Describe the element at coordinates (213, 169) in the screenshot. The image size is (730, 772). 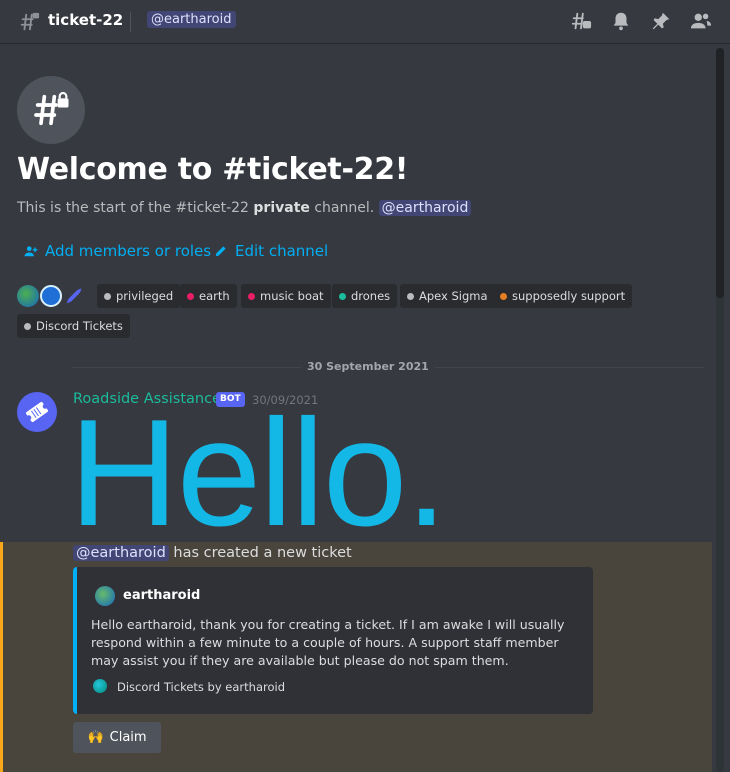
I see `welcome-title: Welcome to #ticket-22!` at that location.